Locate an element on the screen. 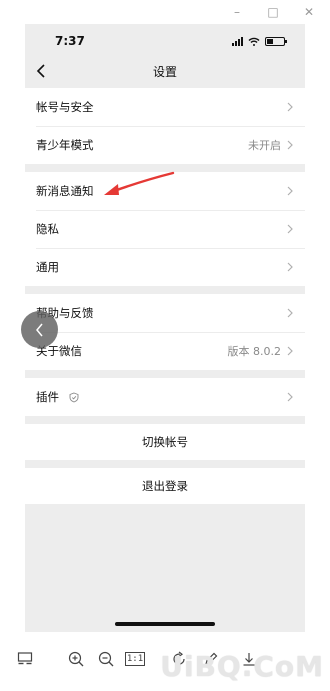 This screenshot has width=330, height=691. settings-item-about: 关于微信 版本 8.0.2 is located at coordinates (165, 351).